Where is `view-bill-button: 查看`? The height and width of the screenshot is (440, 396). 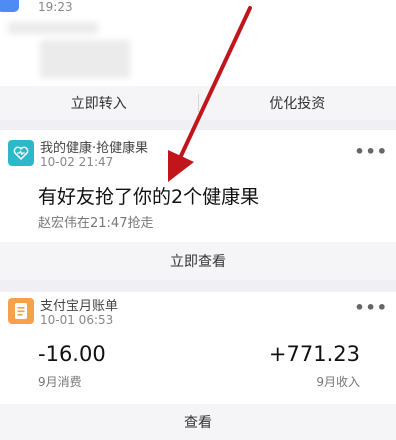 view-bill-button: 查看 is located at coordinates (198, 422).